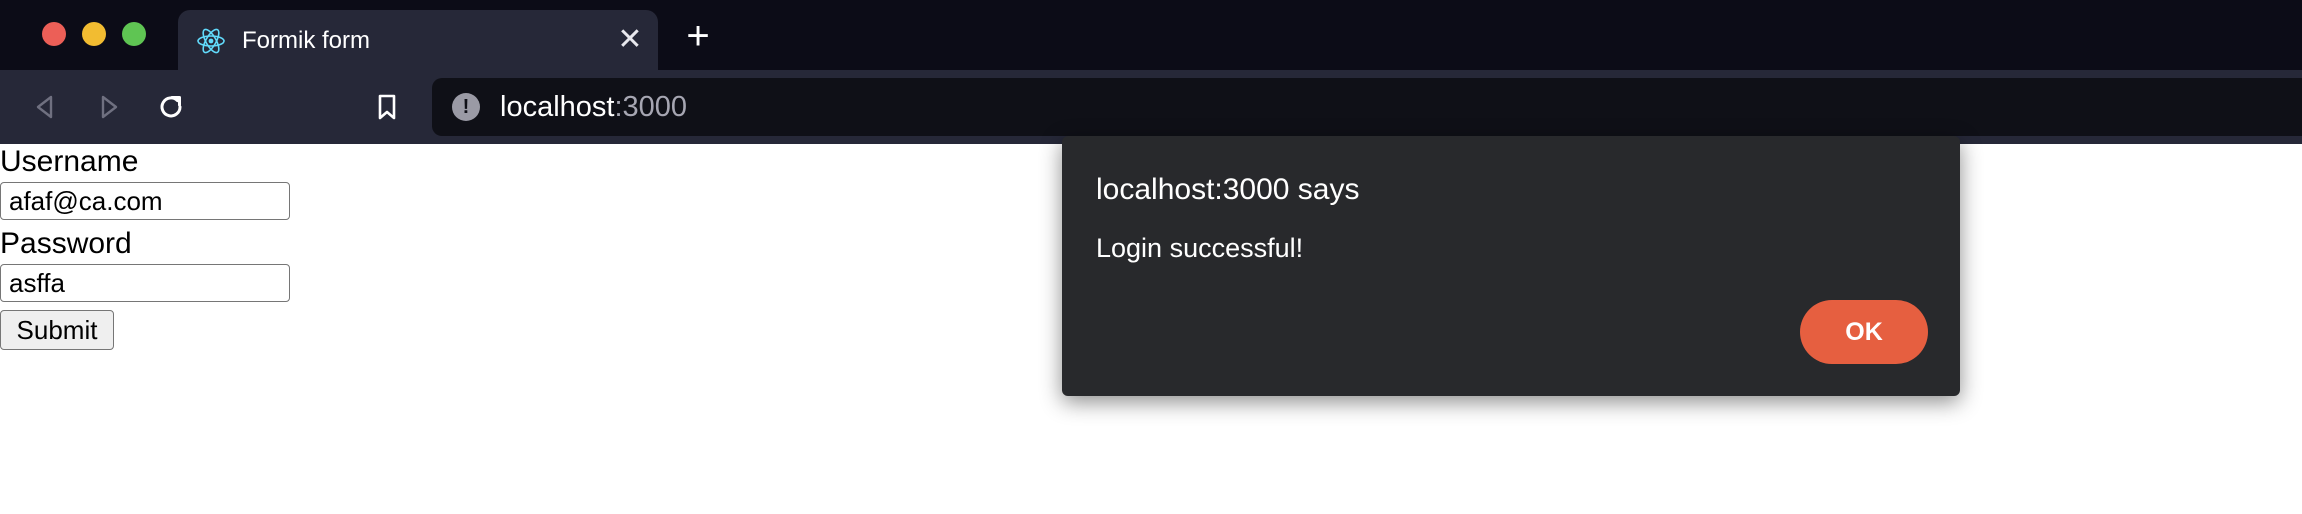 The height and width of the screenshot is (514, 2302). Describe the element at coordinates (418, 40) in the screenshot. I see `browser-tab: Formik form ✕` at that location.